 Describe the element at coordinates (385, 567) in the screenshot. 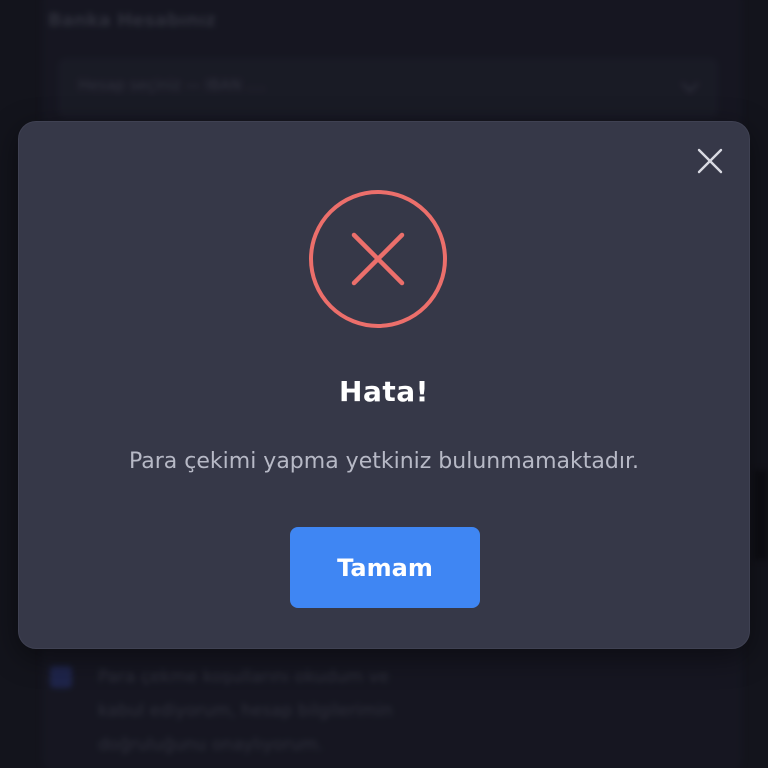

I see `ok-button: Tamam` at that location.